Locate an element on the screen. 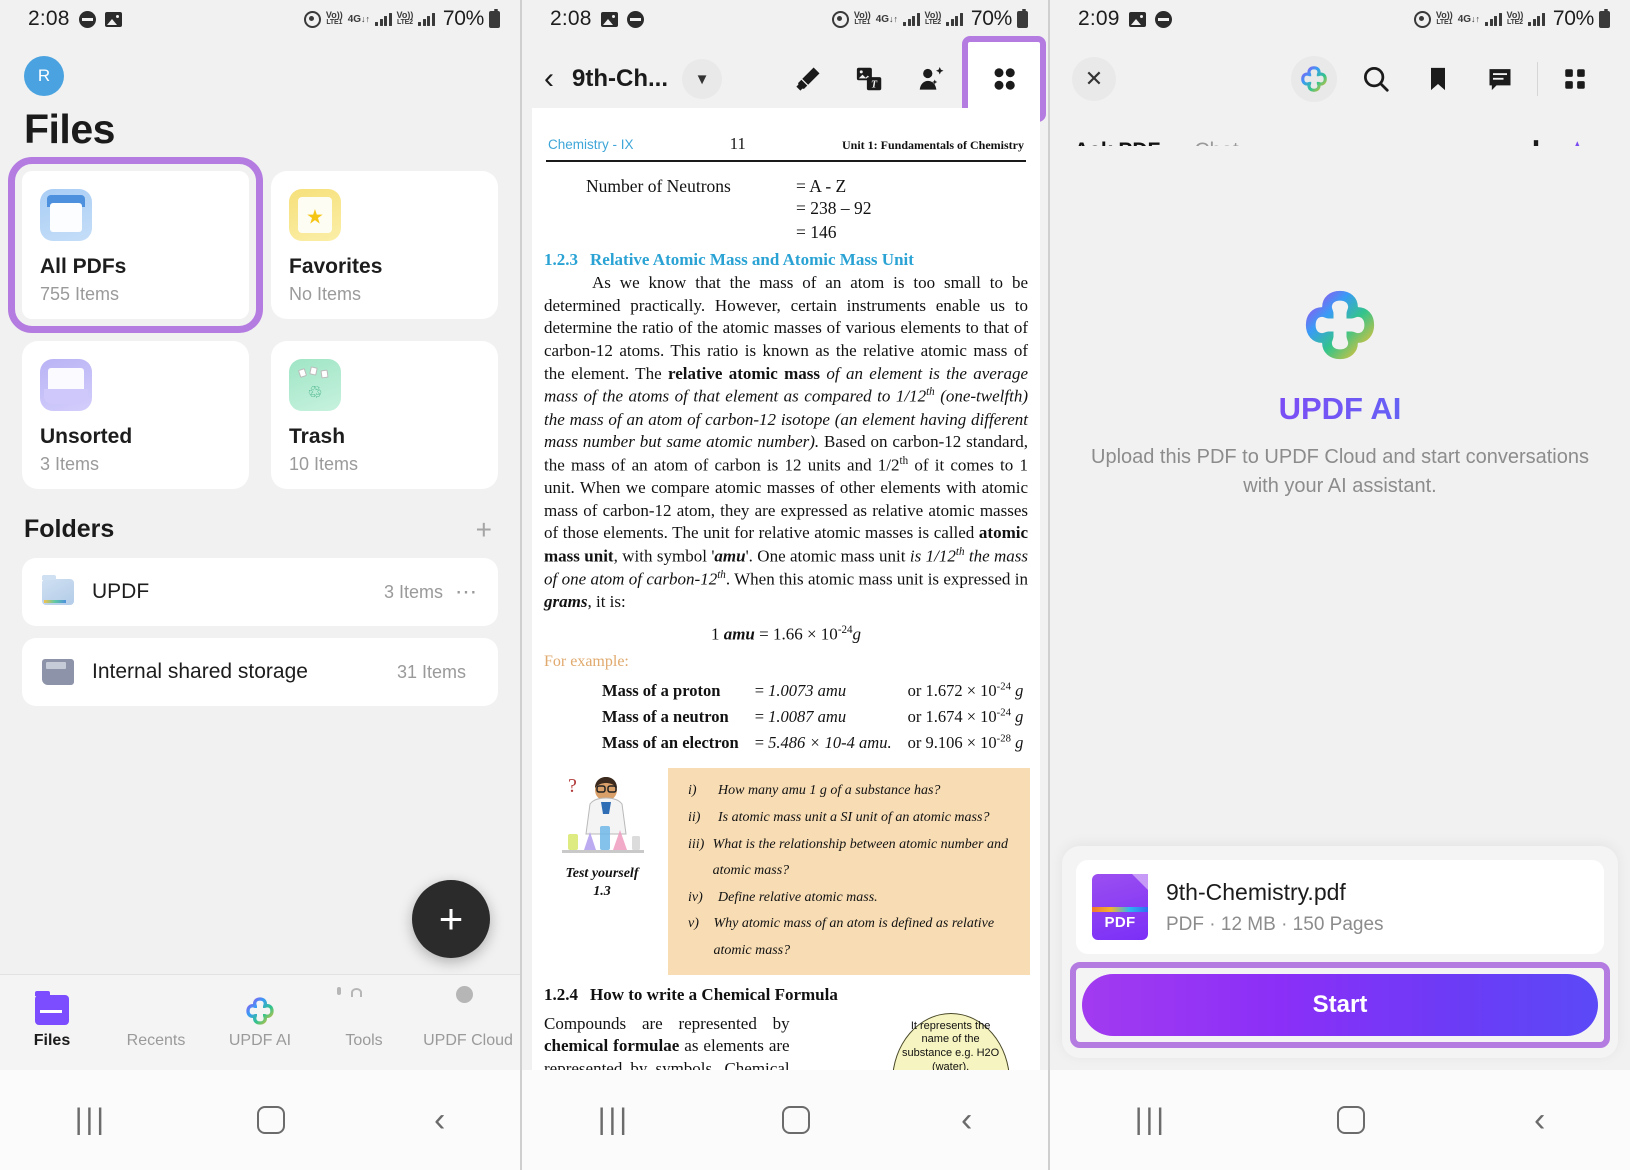  tab-label: UPDF AI is located at coordinates (260, 1040).